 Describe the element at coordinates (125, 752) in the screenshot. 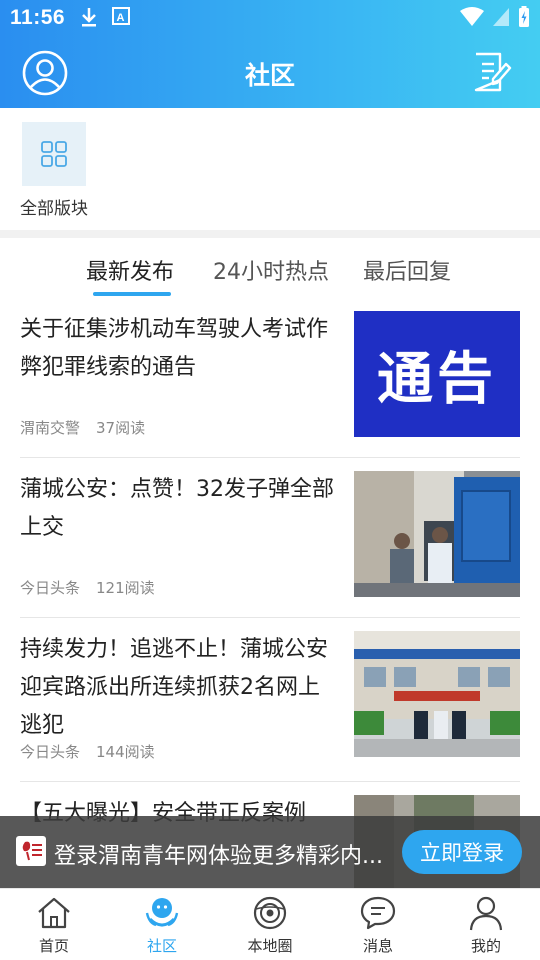

I see `article-reads: 144阅读` at that location.